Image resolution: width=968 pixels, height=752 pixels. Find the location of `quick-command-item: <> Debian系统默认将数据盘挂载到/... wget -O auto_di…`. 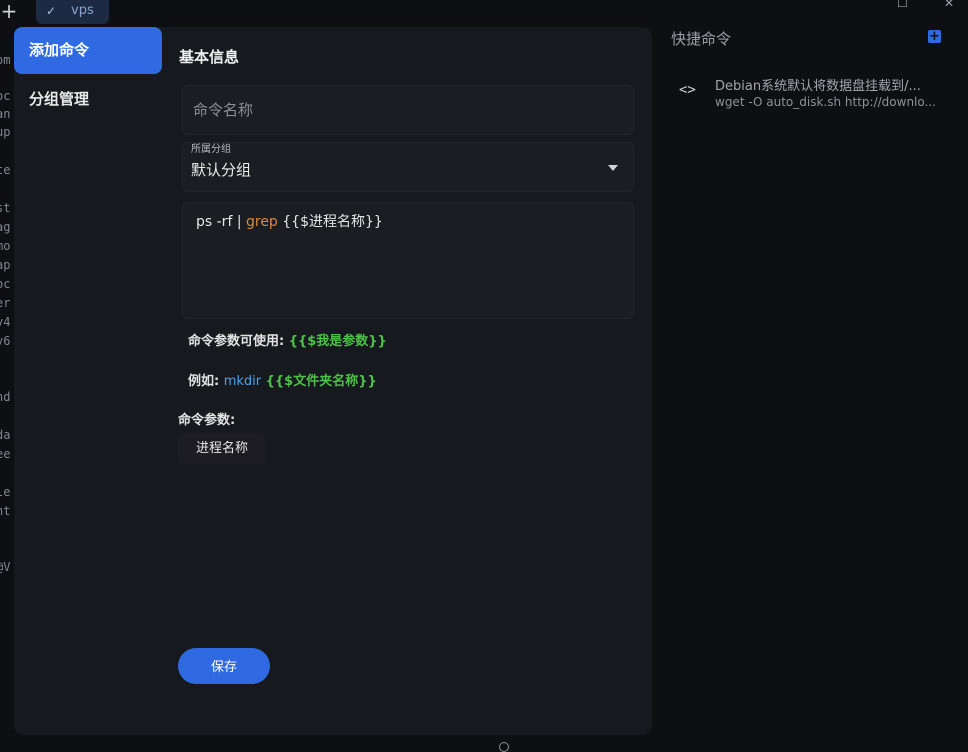

quick-command-item: <> Debian系统默认将数据盘挂载到/... wget -O auto_di… is located at coordinates (808, 94).